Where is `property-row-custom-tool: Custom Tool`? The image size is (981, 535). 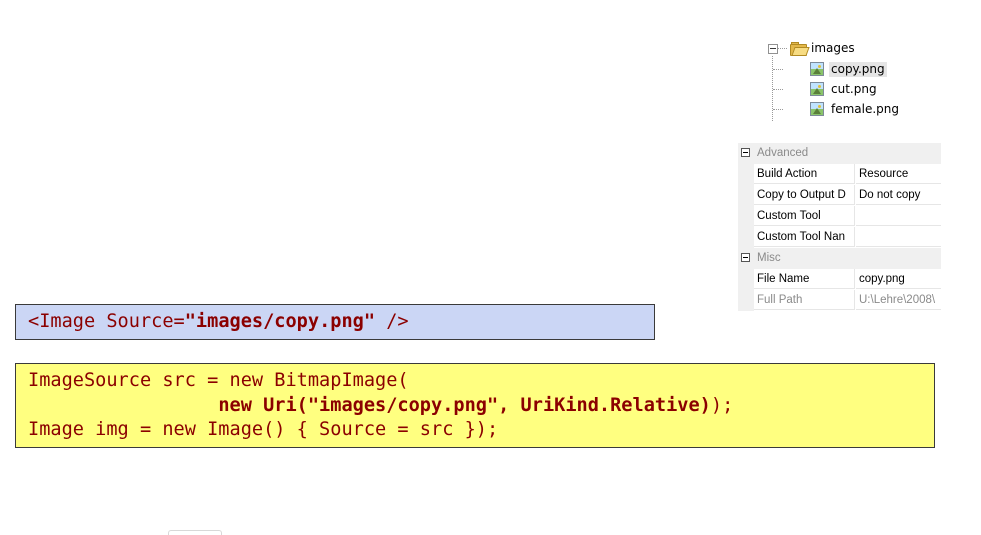
property-row-custom-tool: Custom Tool is located at coordinates (839, 216).